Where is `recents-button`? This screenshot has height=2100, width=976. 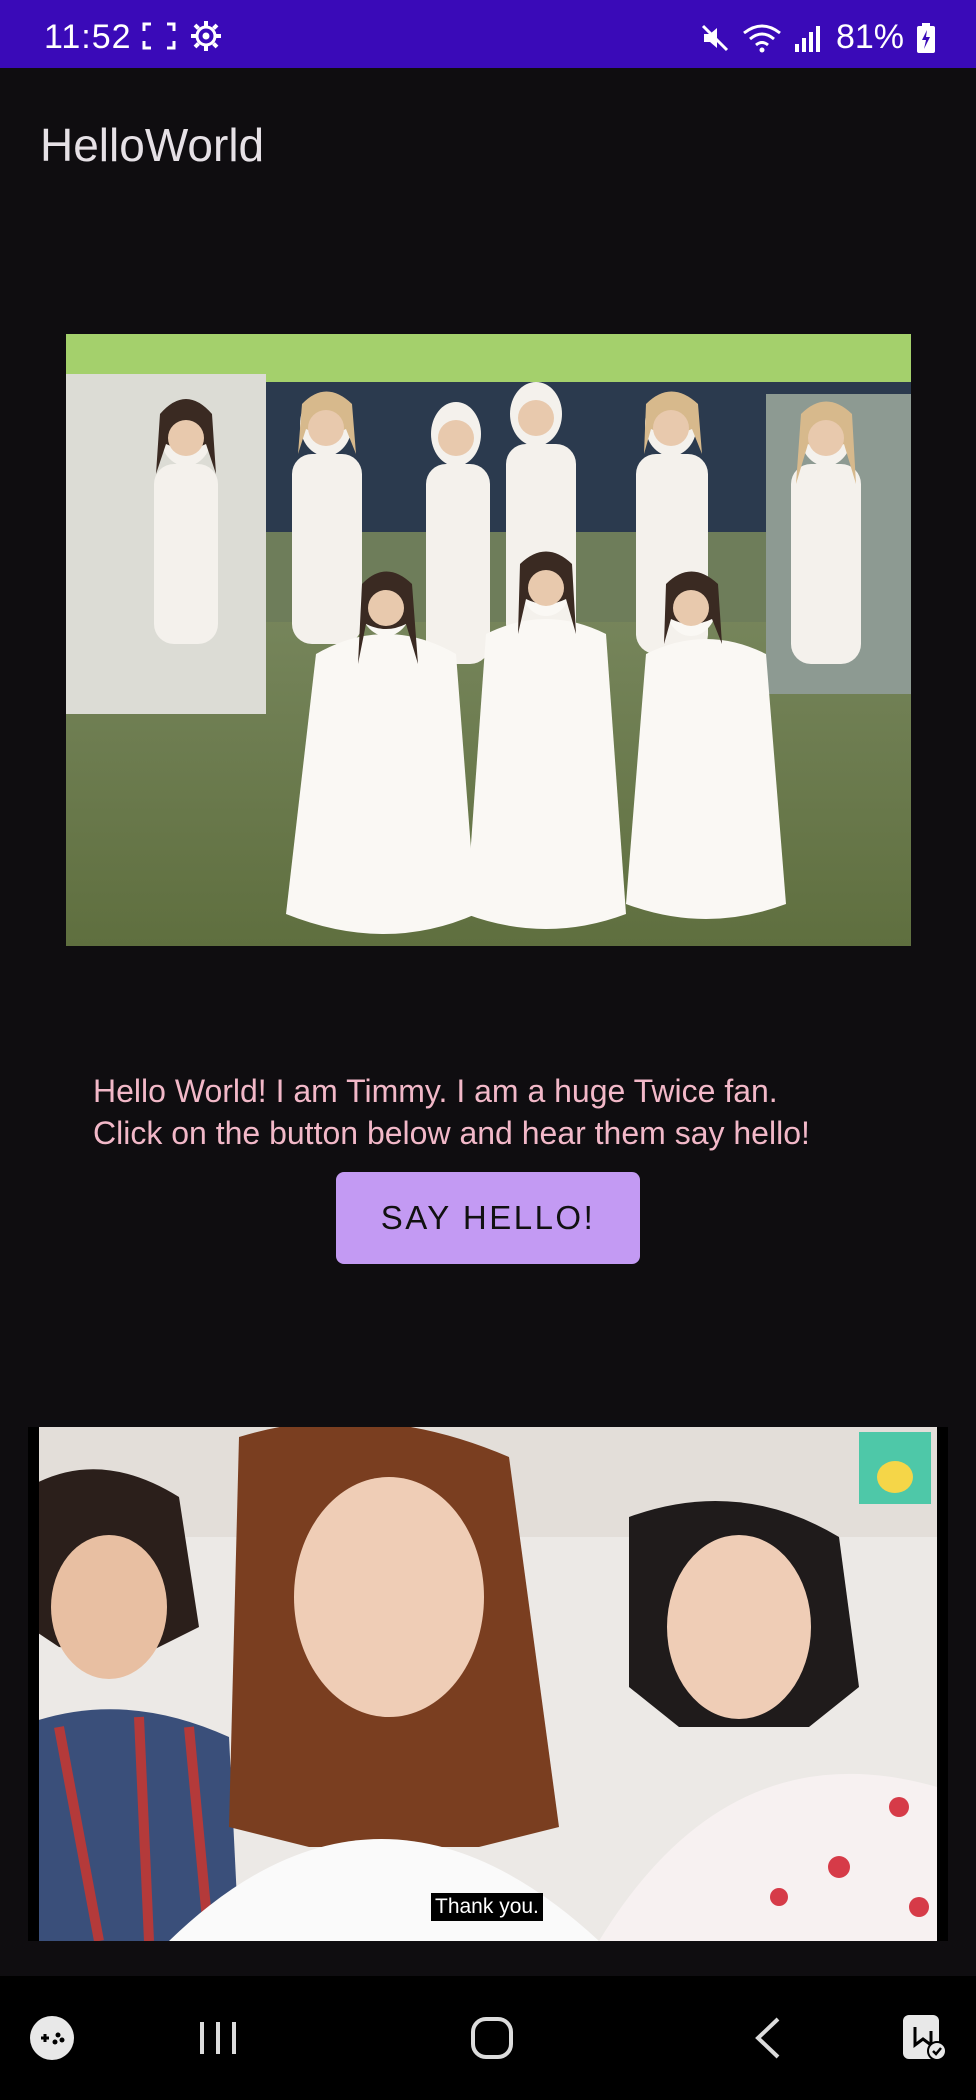 recents-button is located at coordinates (218, 2038).